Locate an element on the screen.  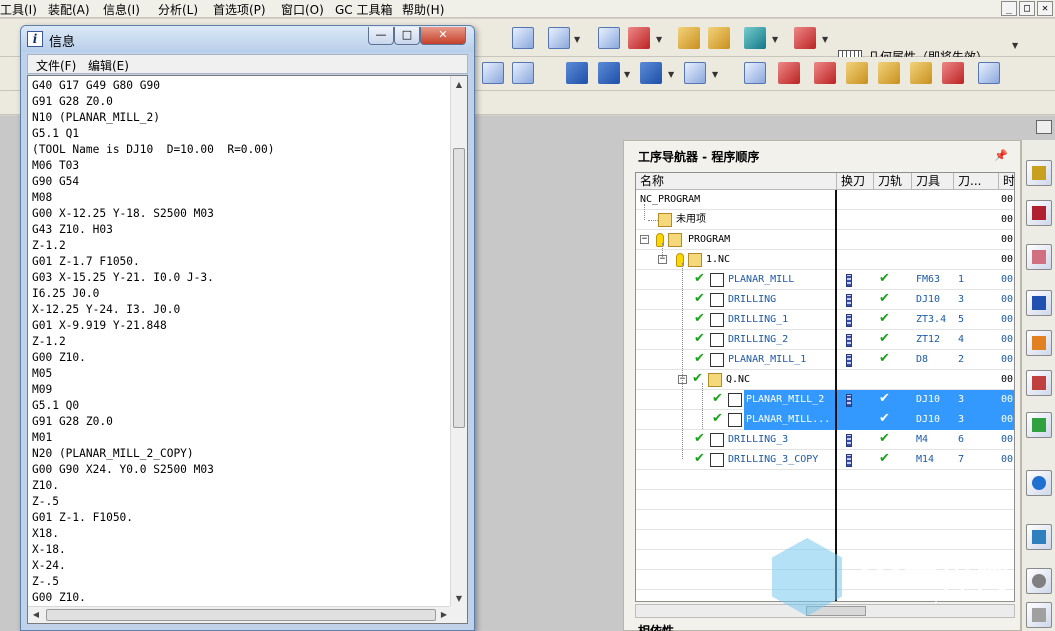
menu-assembly: 装配(A) is located at coordinates (69, 9).